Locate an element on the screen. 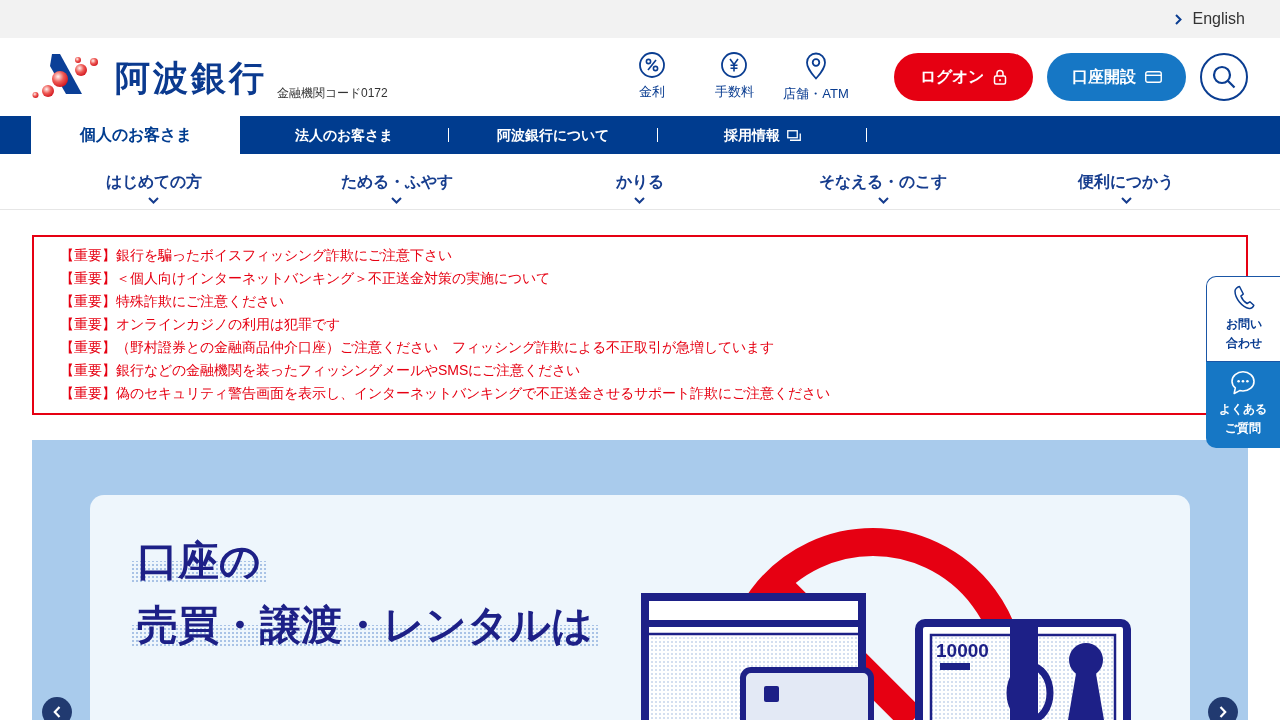  banner-headline: 口座の is located at coordinates (199, 561).